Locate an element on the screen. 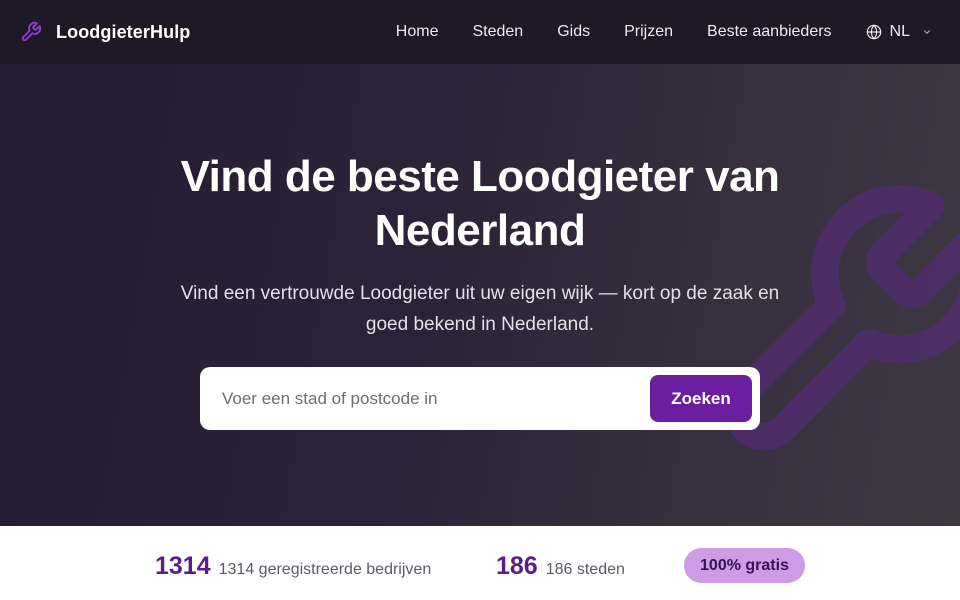  language-label: NL is located at coordinates (899, 31).